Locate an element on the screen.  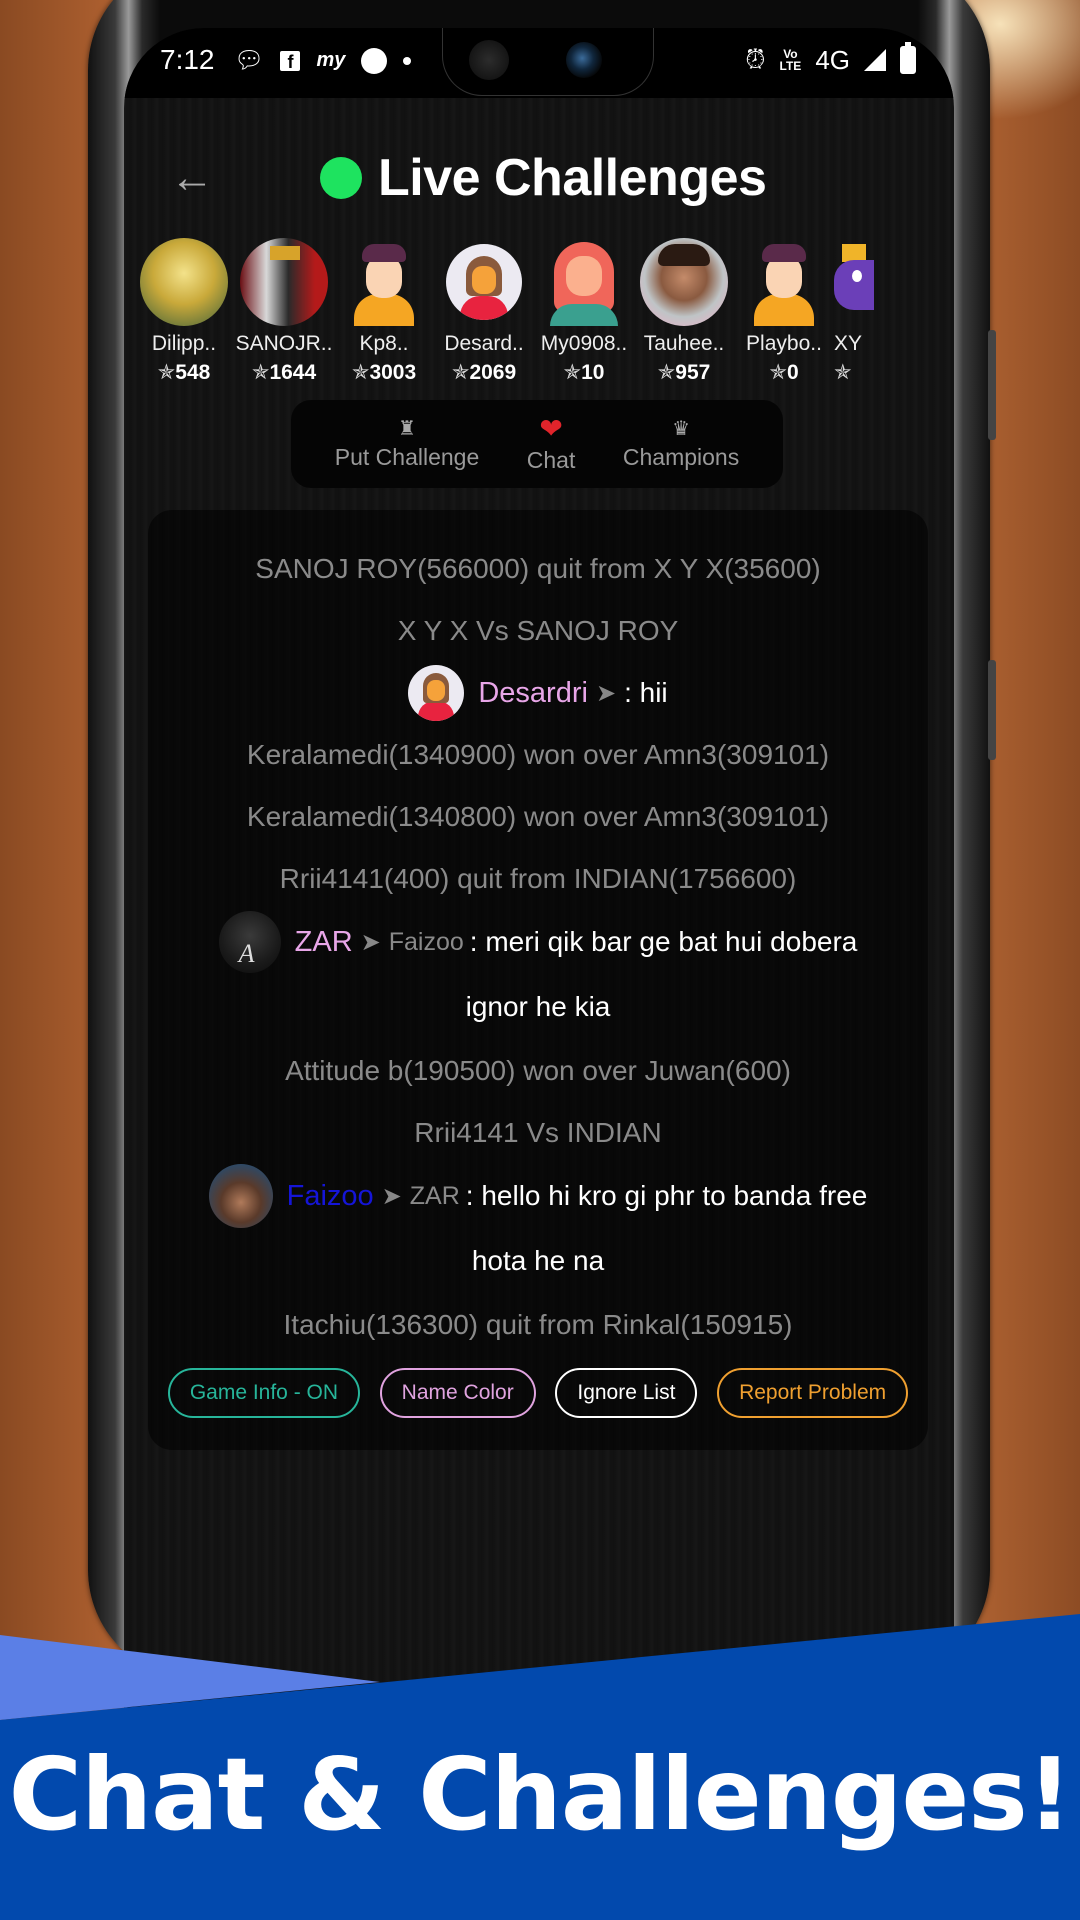
message-sender: ZAR is located at coordinates (324, 942).